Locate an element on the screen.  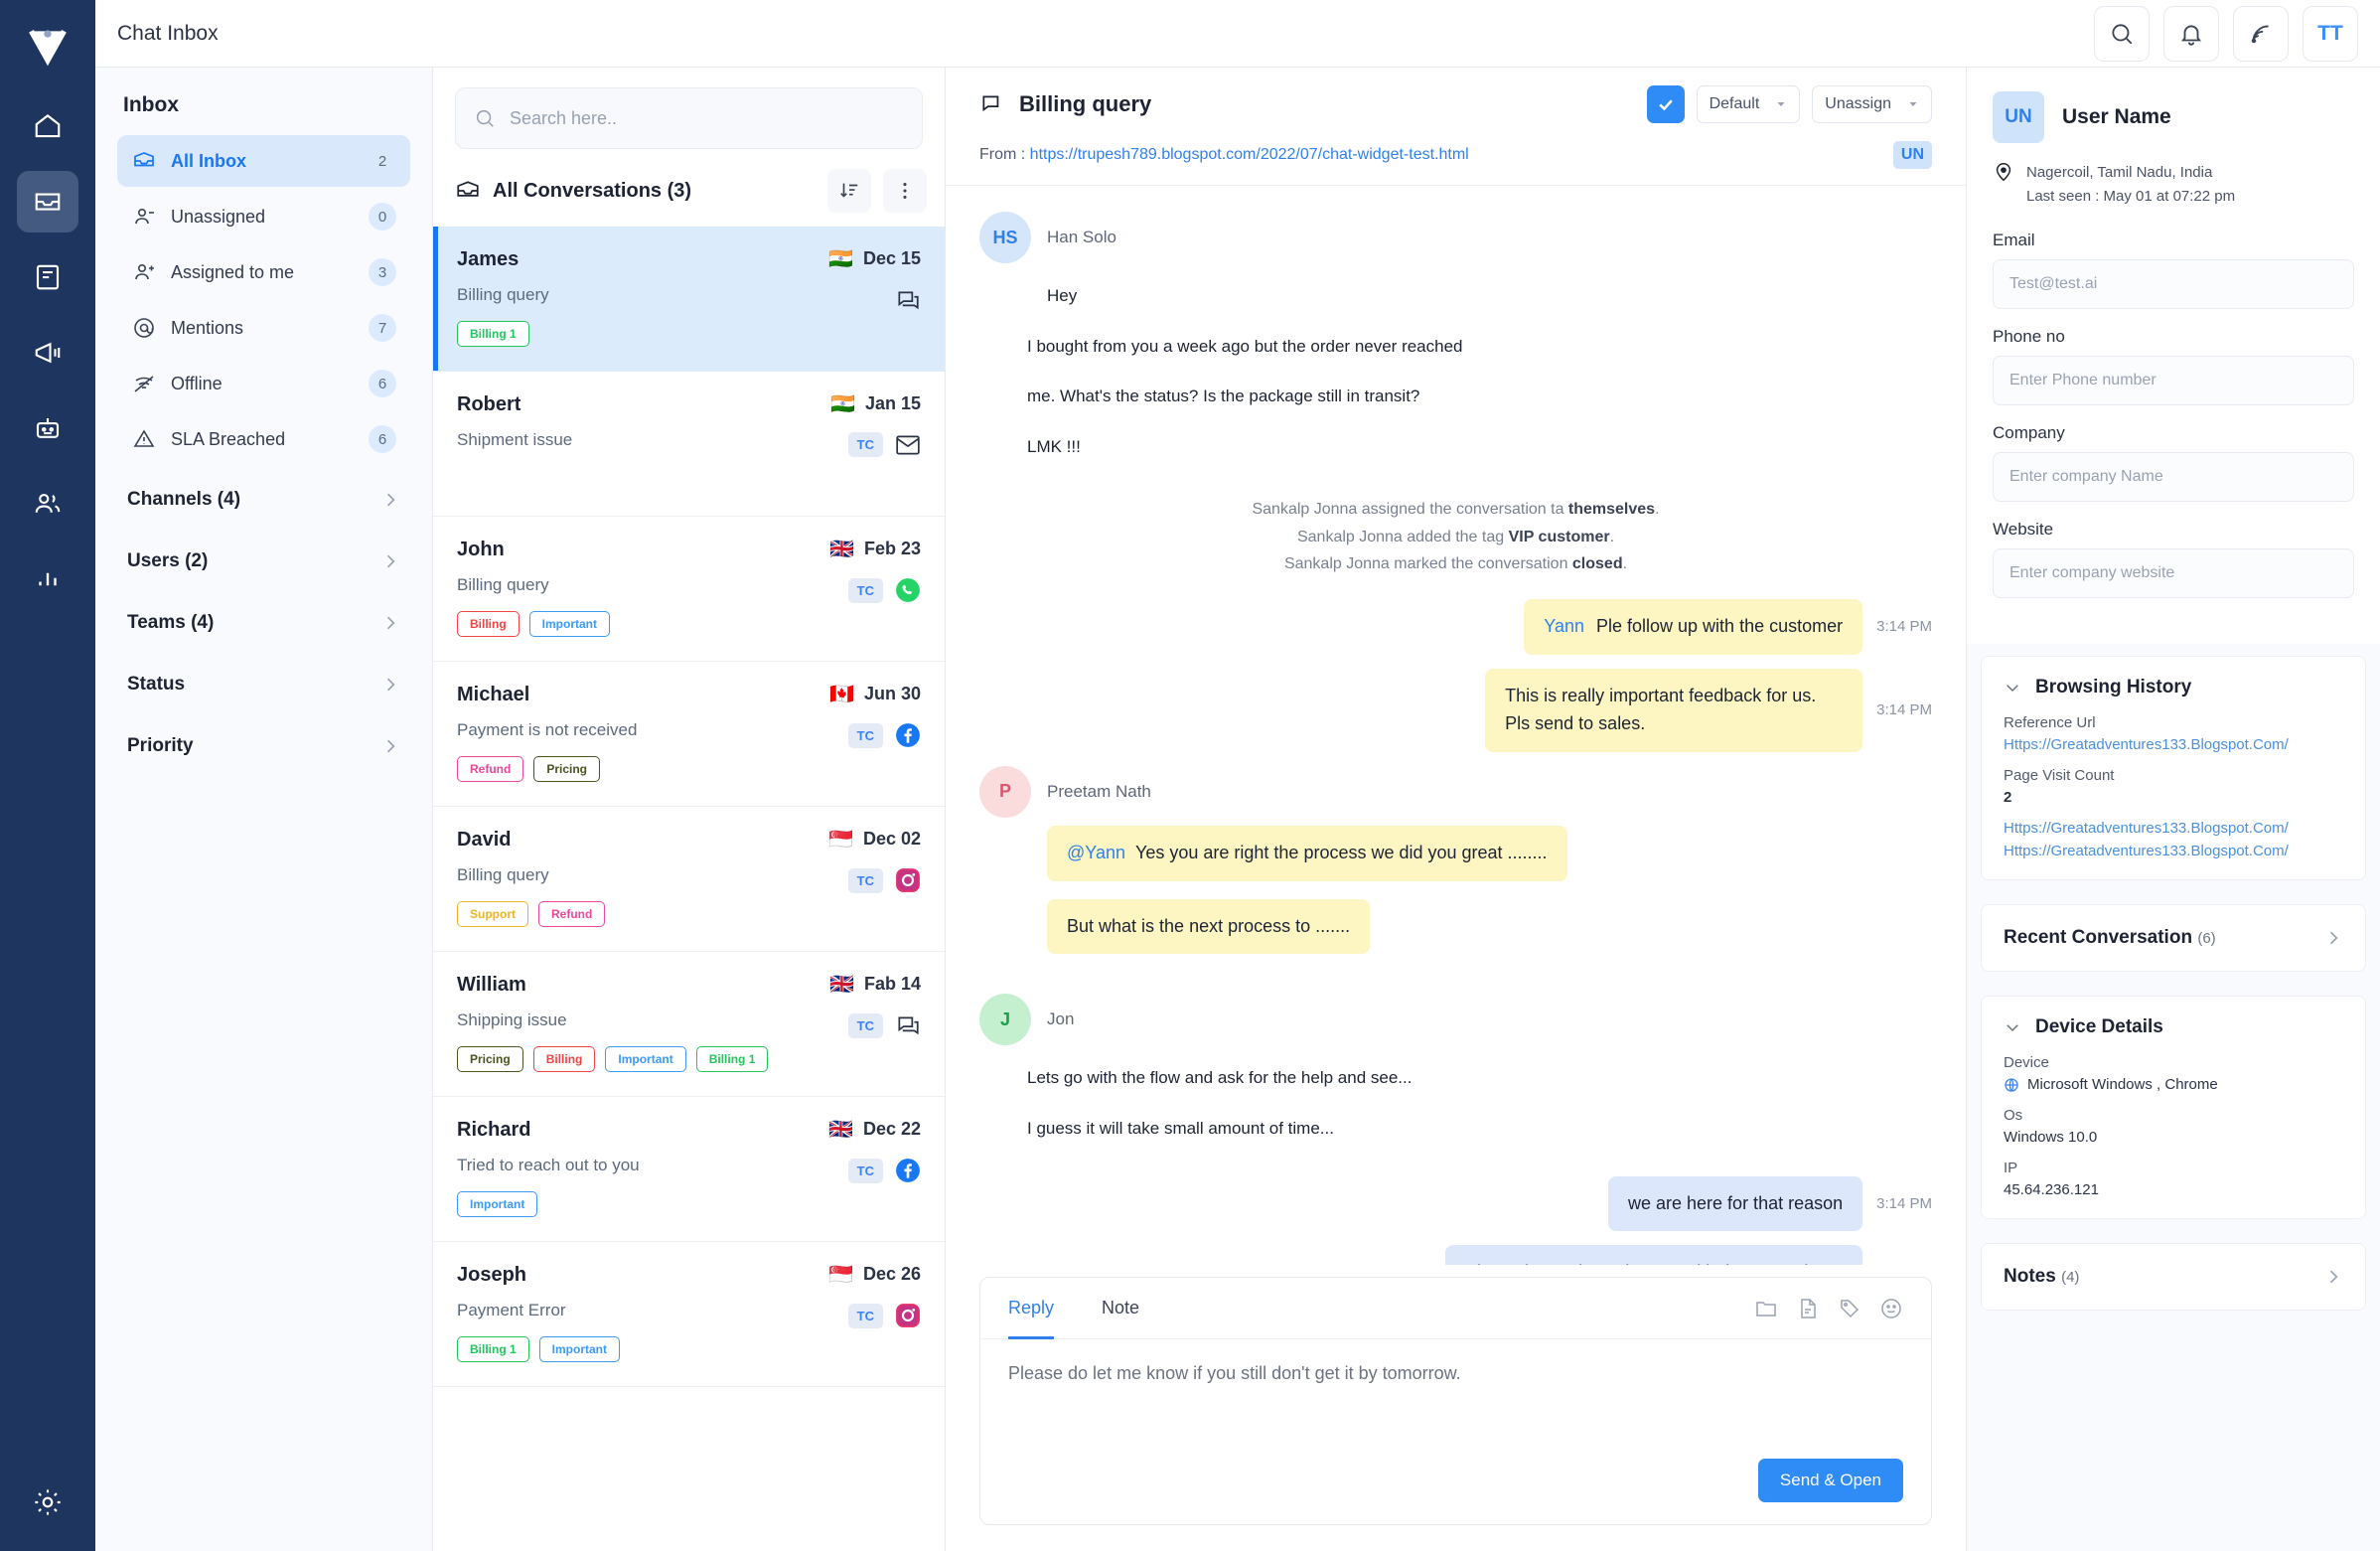
home-icon is located at coordinates (48, 126).